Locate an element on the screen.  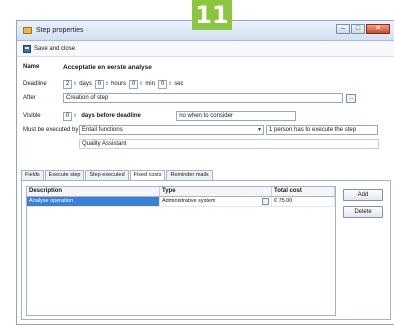
after-label: After is located at coordinates (29, 98).